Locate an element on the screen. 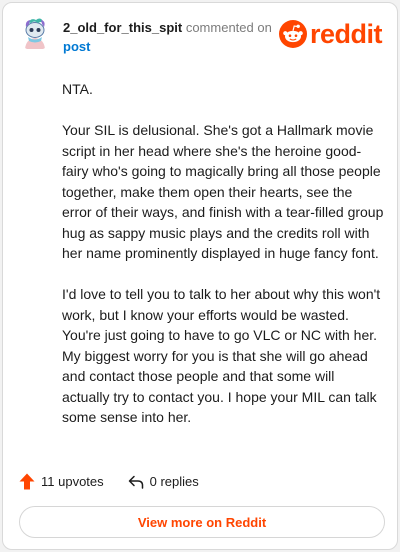 This screenshot has height=552, width=400. post-link: post is located at coordinates (168, 46).